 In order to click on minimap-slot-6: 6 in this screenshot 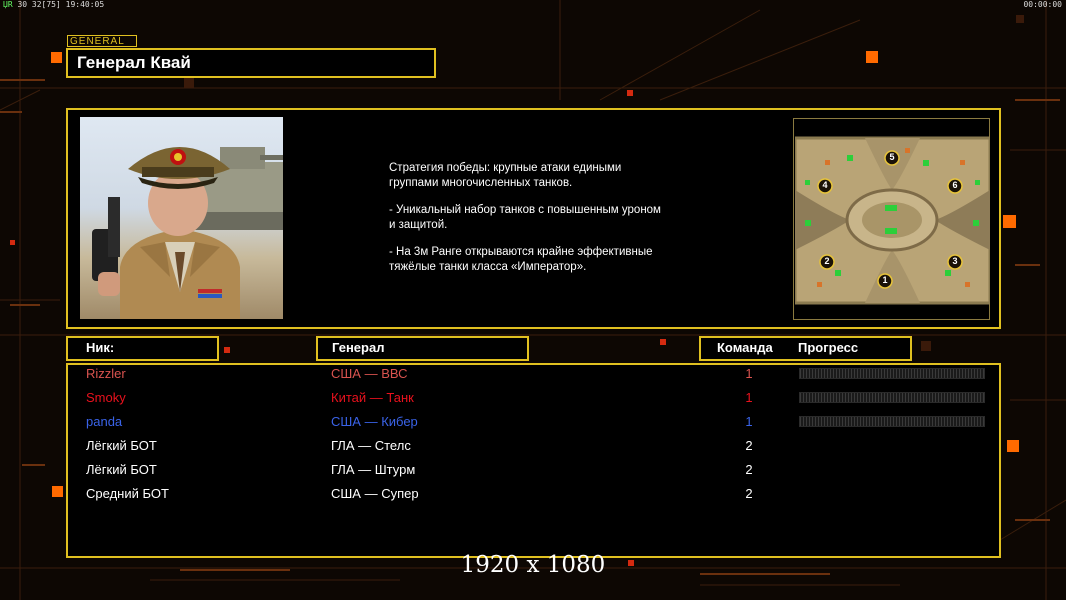, I will do `click(955, 185)`.